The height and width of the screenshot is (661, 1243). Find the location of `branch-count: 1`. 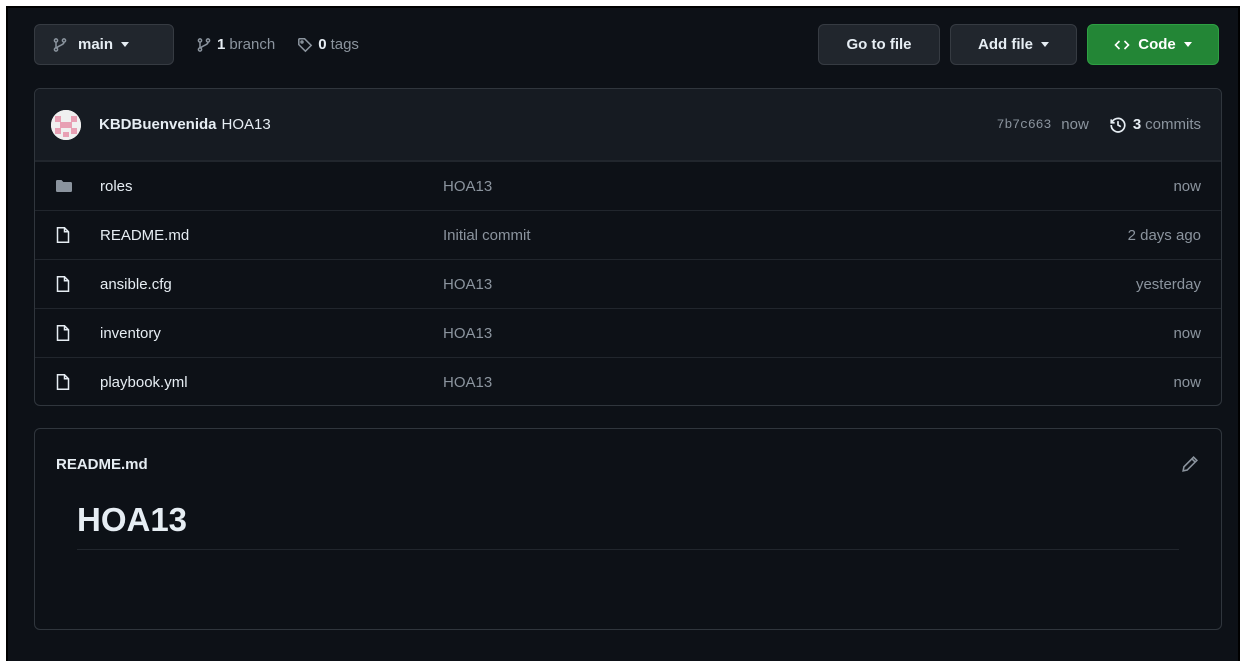

branch-count: 1 is located at coordinates (221, 44).